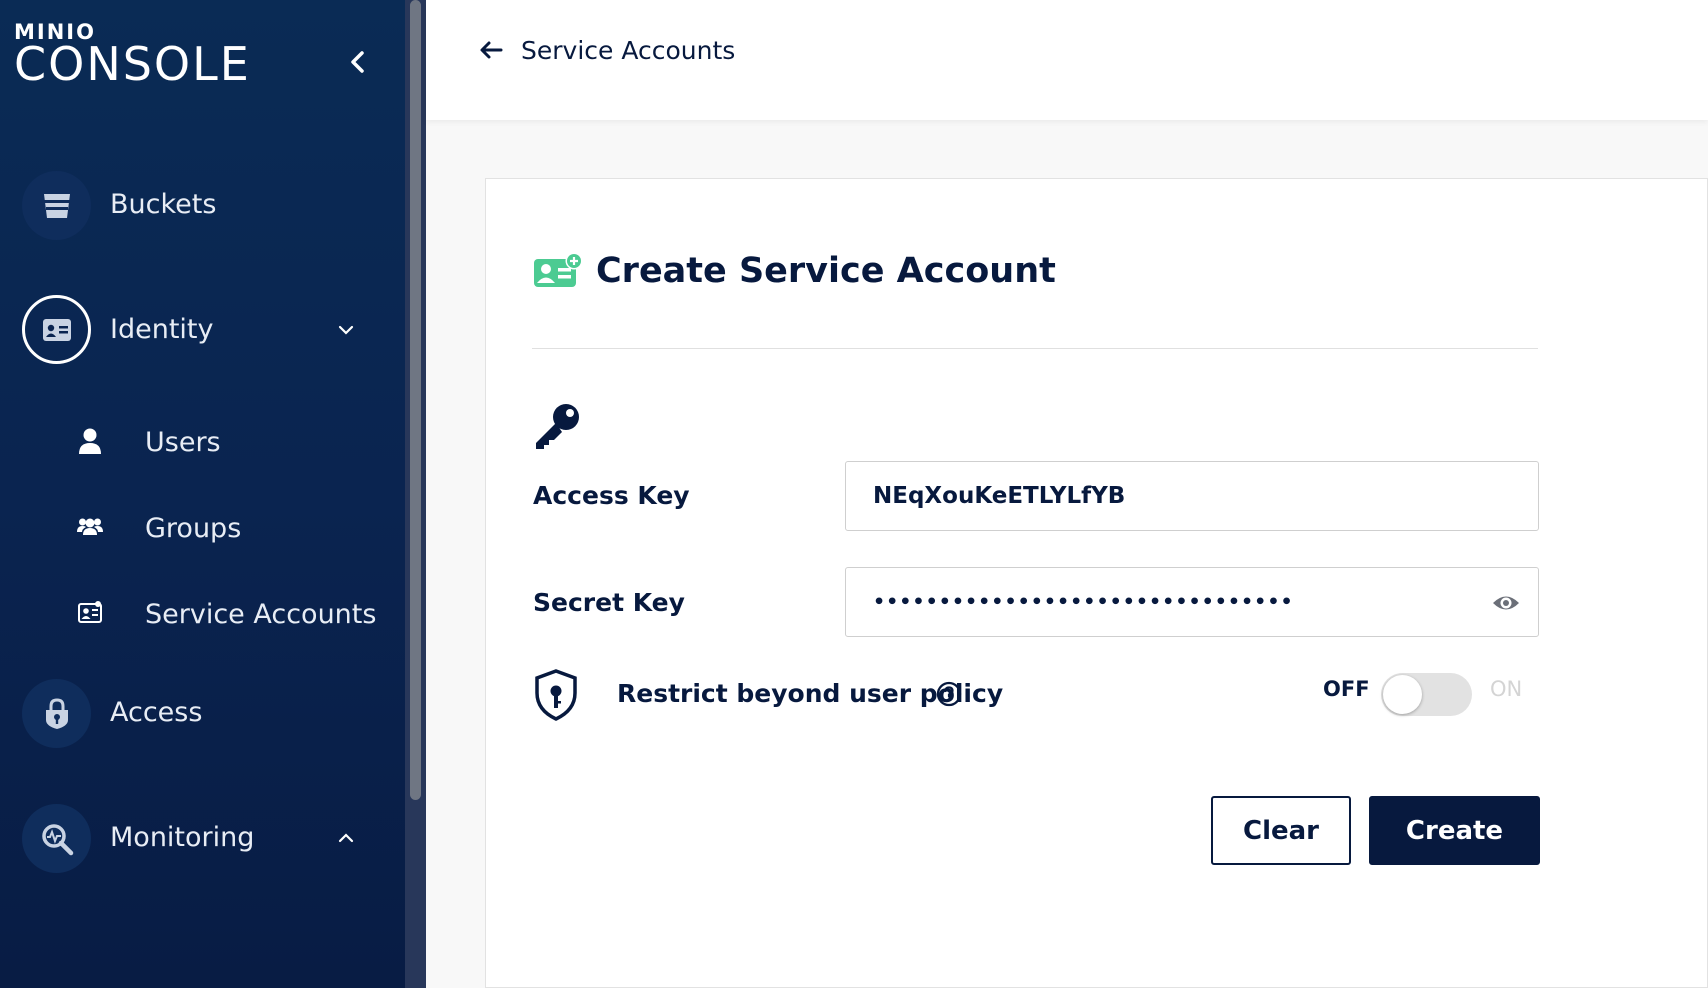  I want to click on toggle-off-label: OFF, so click(1346, 689).